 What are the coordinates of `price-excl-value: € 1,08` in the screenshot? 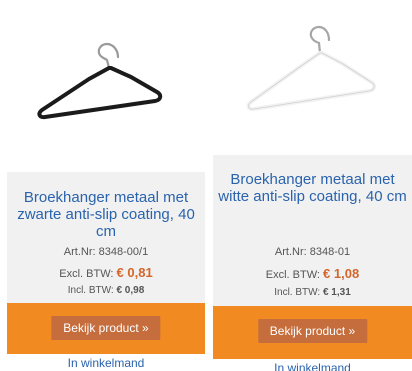 It's located at (341, 273).